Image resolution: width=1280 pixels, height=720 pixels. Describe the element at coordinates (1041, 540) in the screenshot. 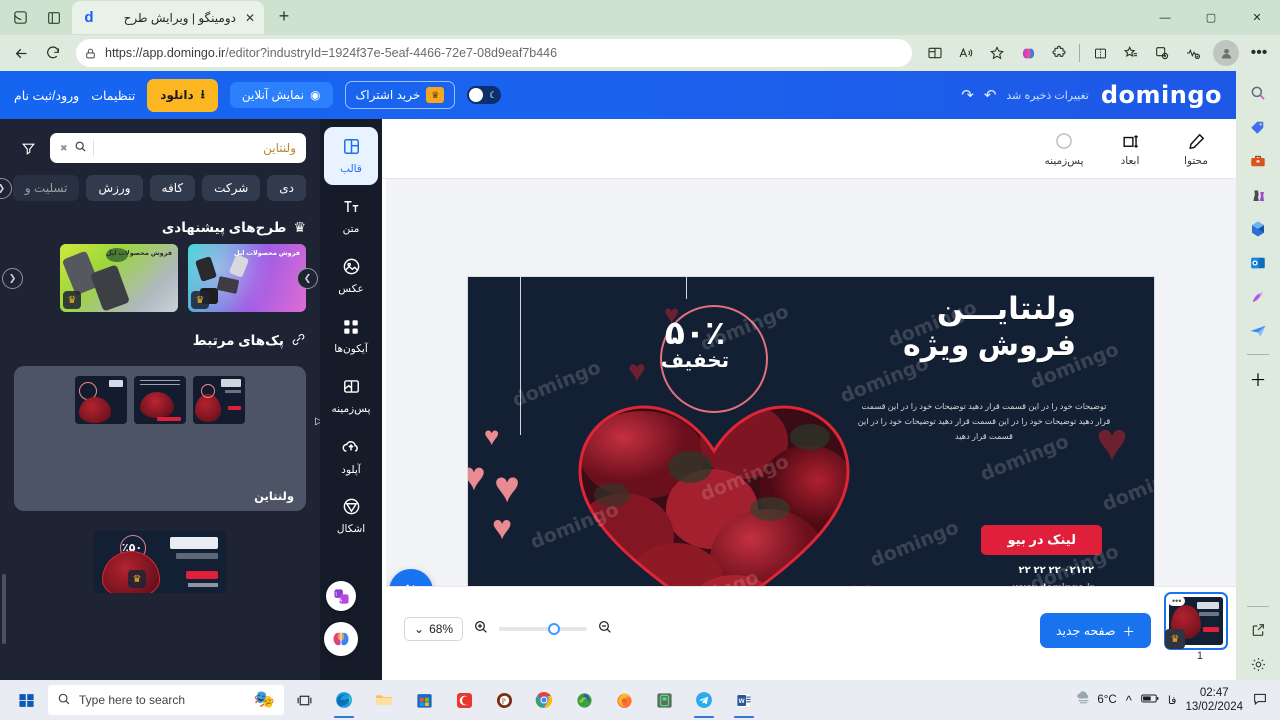

I see `design-cta-button: لینک در بیو` at that location.